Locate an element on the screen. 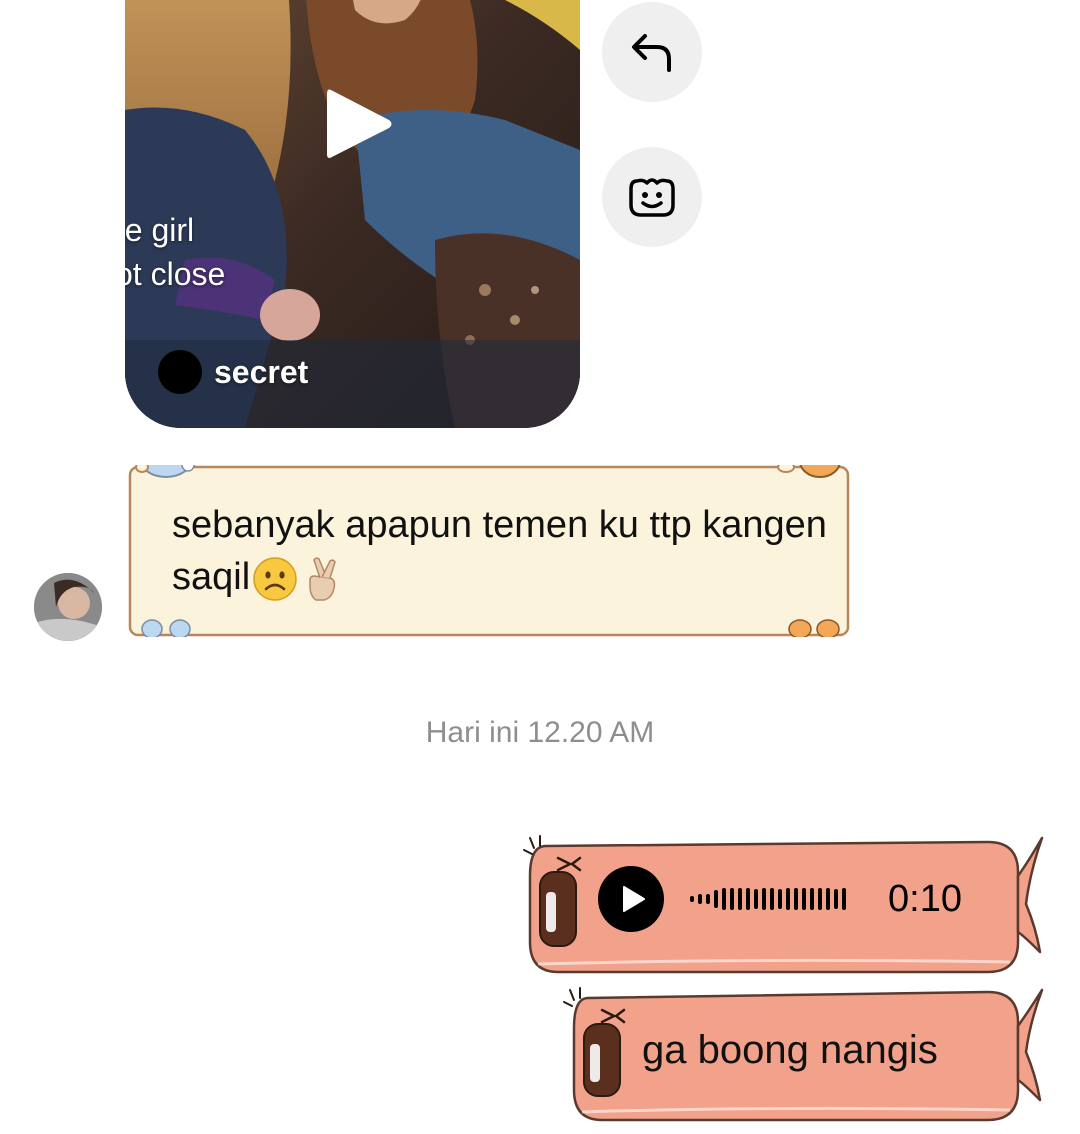 The width and height of the screenshot is (1080, 1134). video-caption: ne girl ot close is located at coordinates (225, 252).